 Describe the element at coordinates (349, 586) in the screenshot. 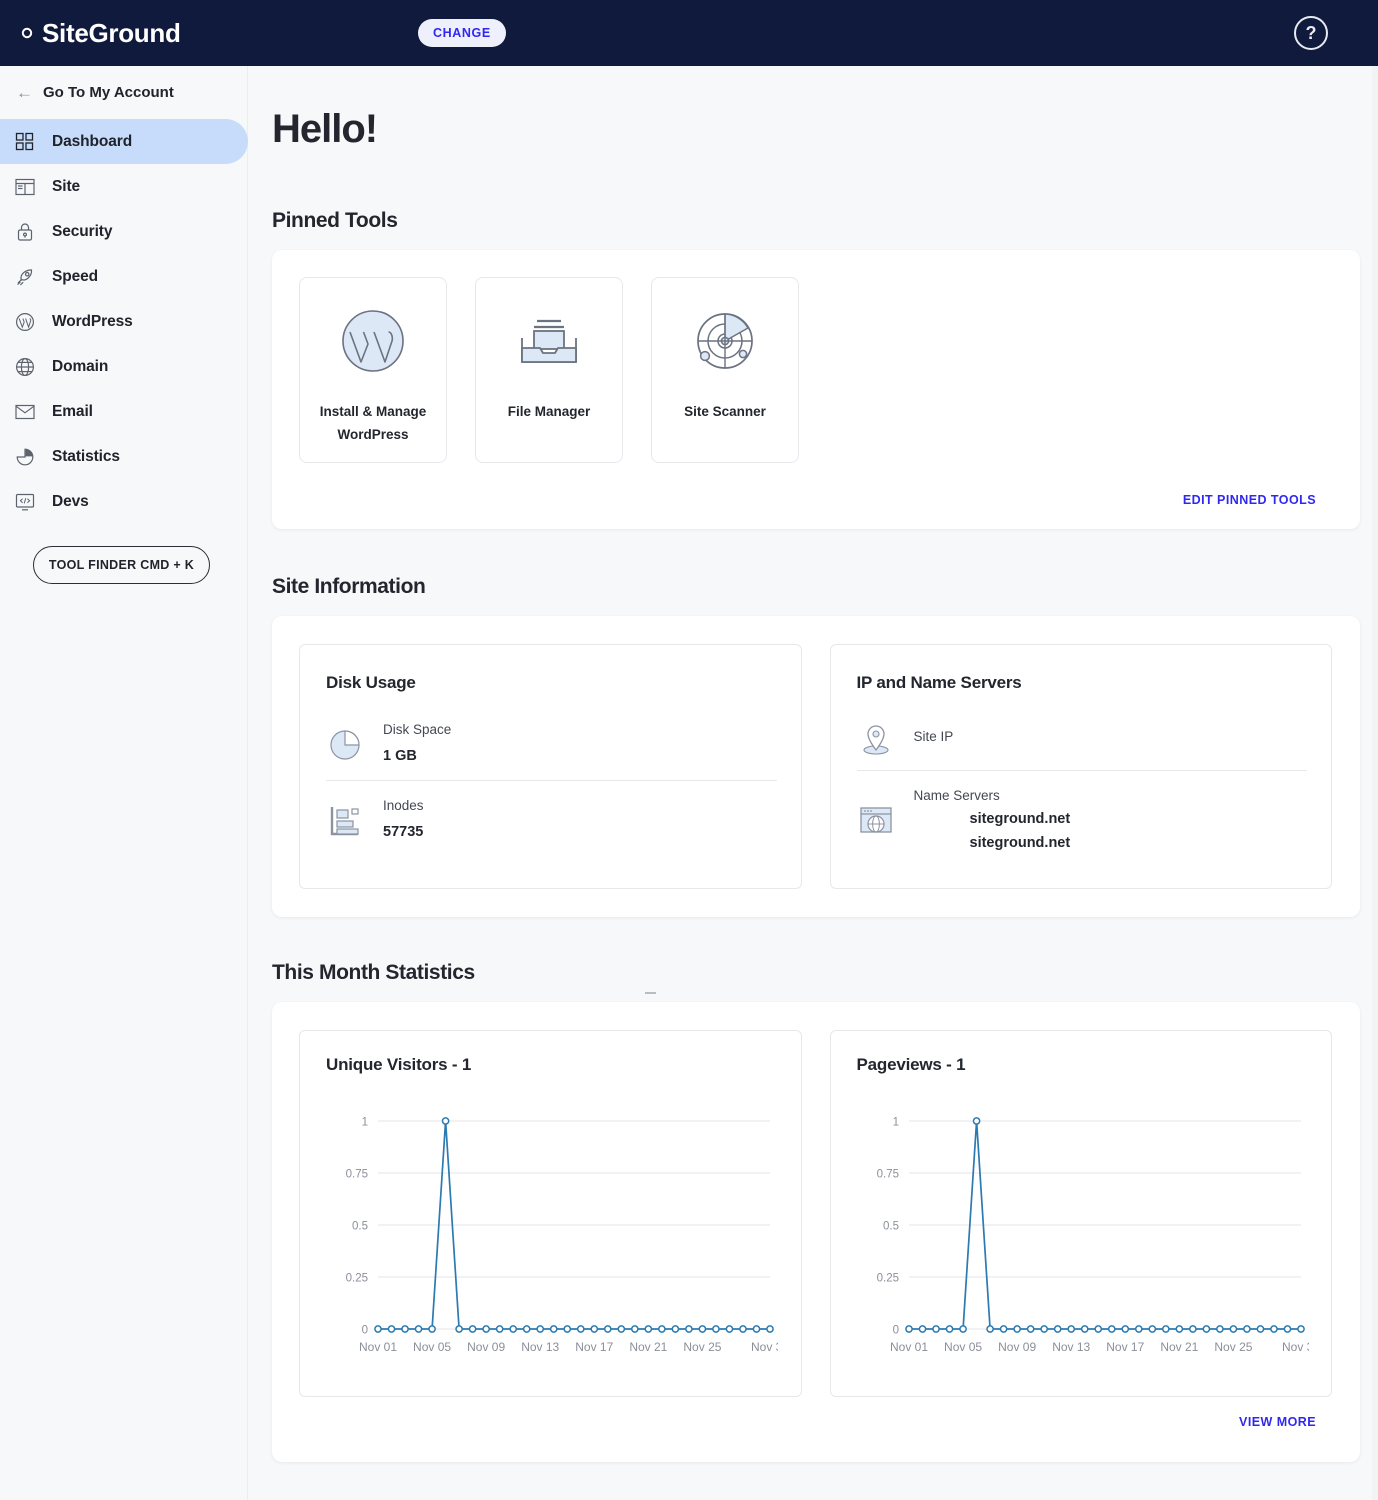

I see `site-information-heading: Site Information` at that location.